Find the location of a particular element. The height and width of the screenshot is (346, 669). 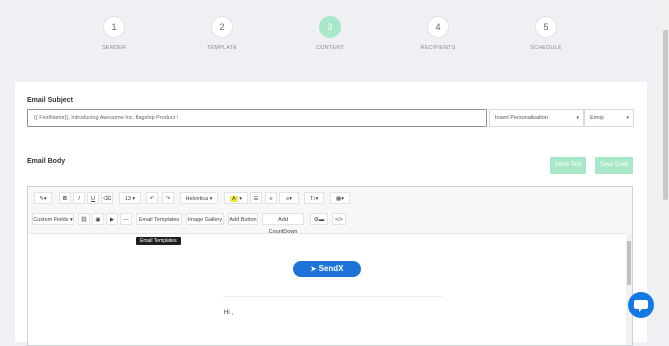

text-height-icon: T↕▾ is located at coordinates (314, 198).